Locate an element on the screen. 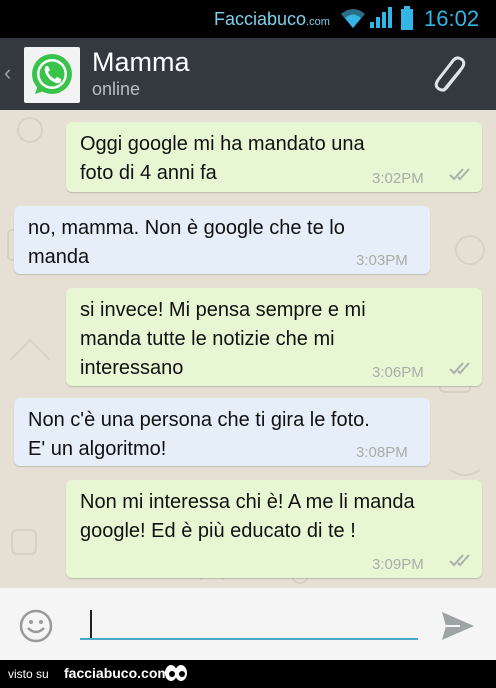  status-watermark: Facciabuco.com is located at coordinates (272, 19).